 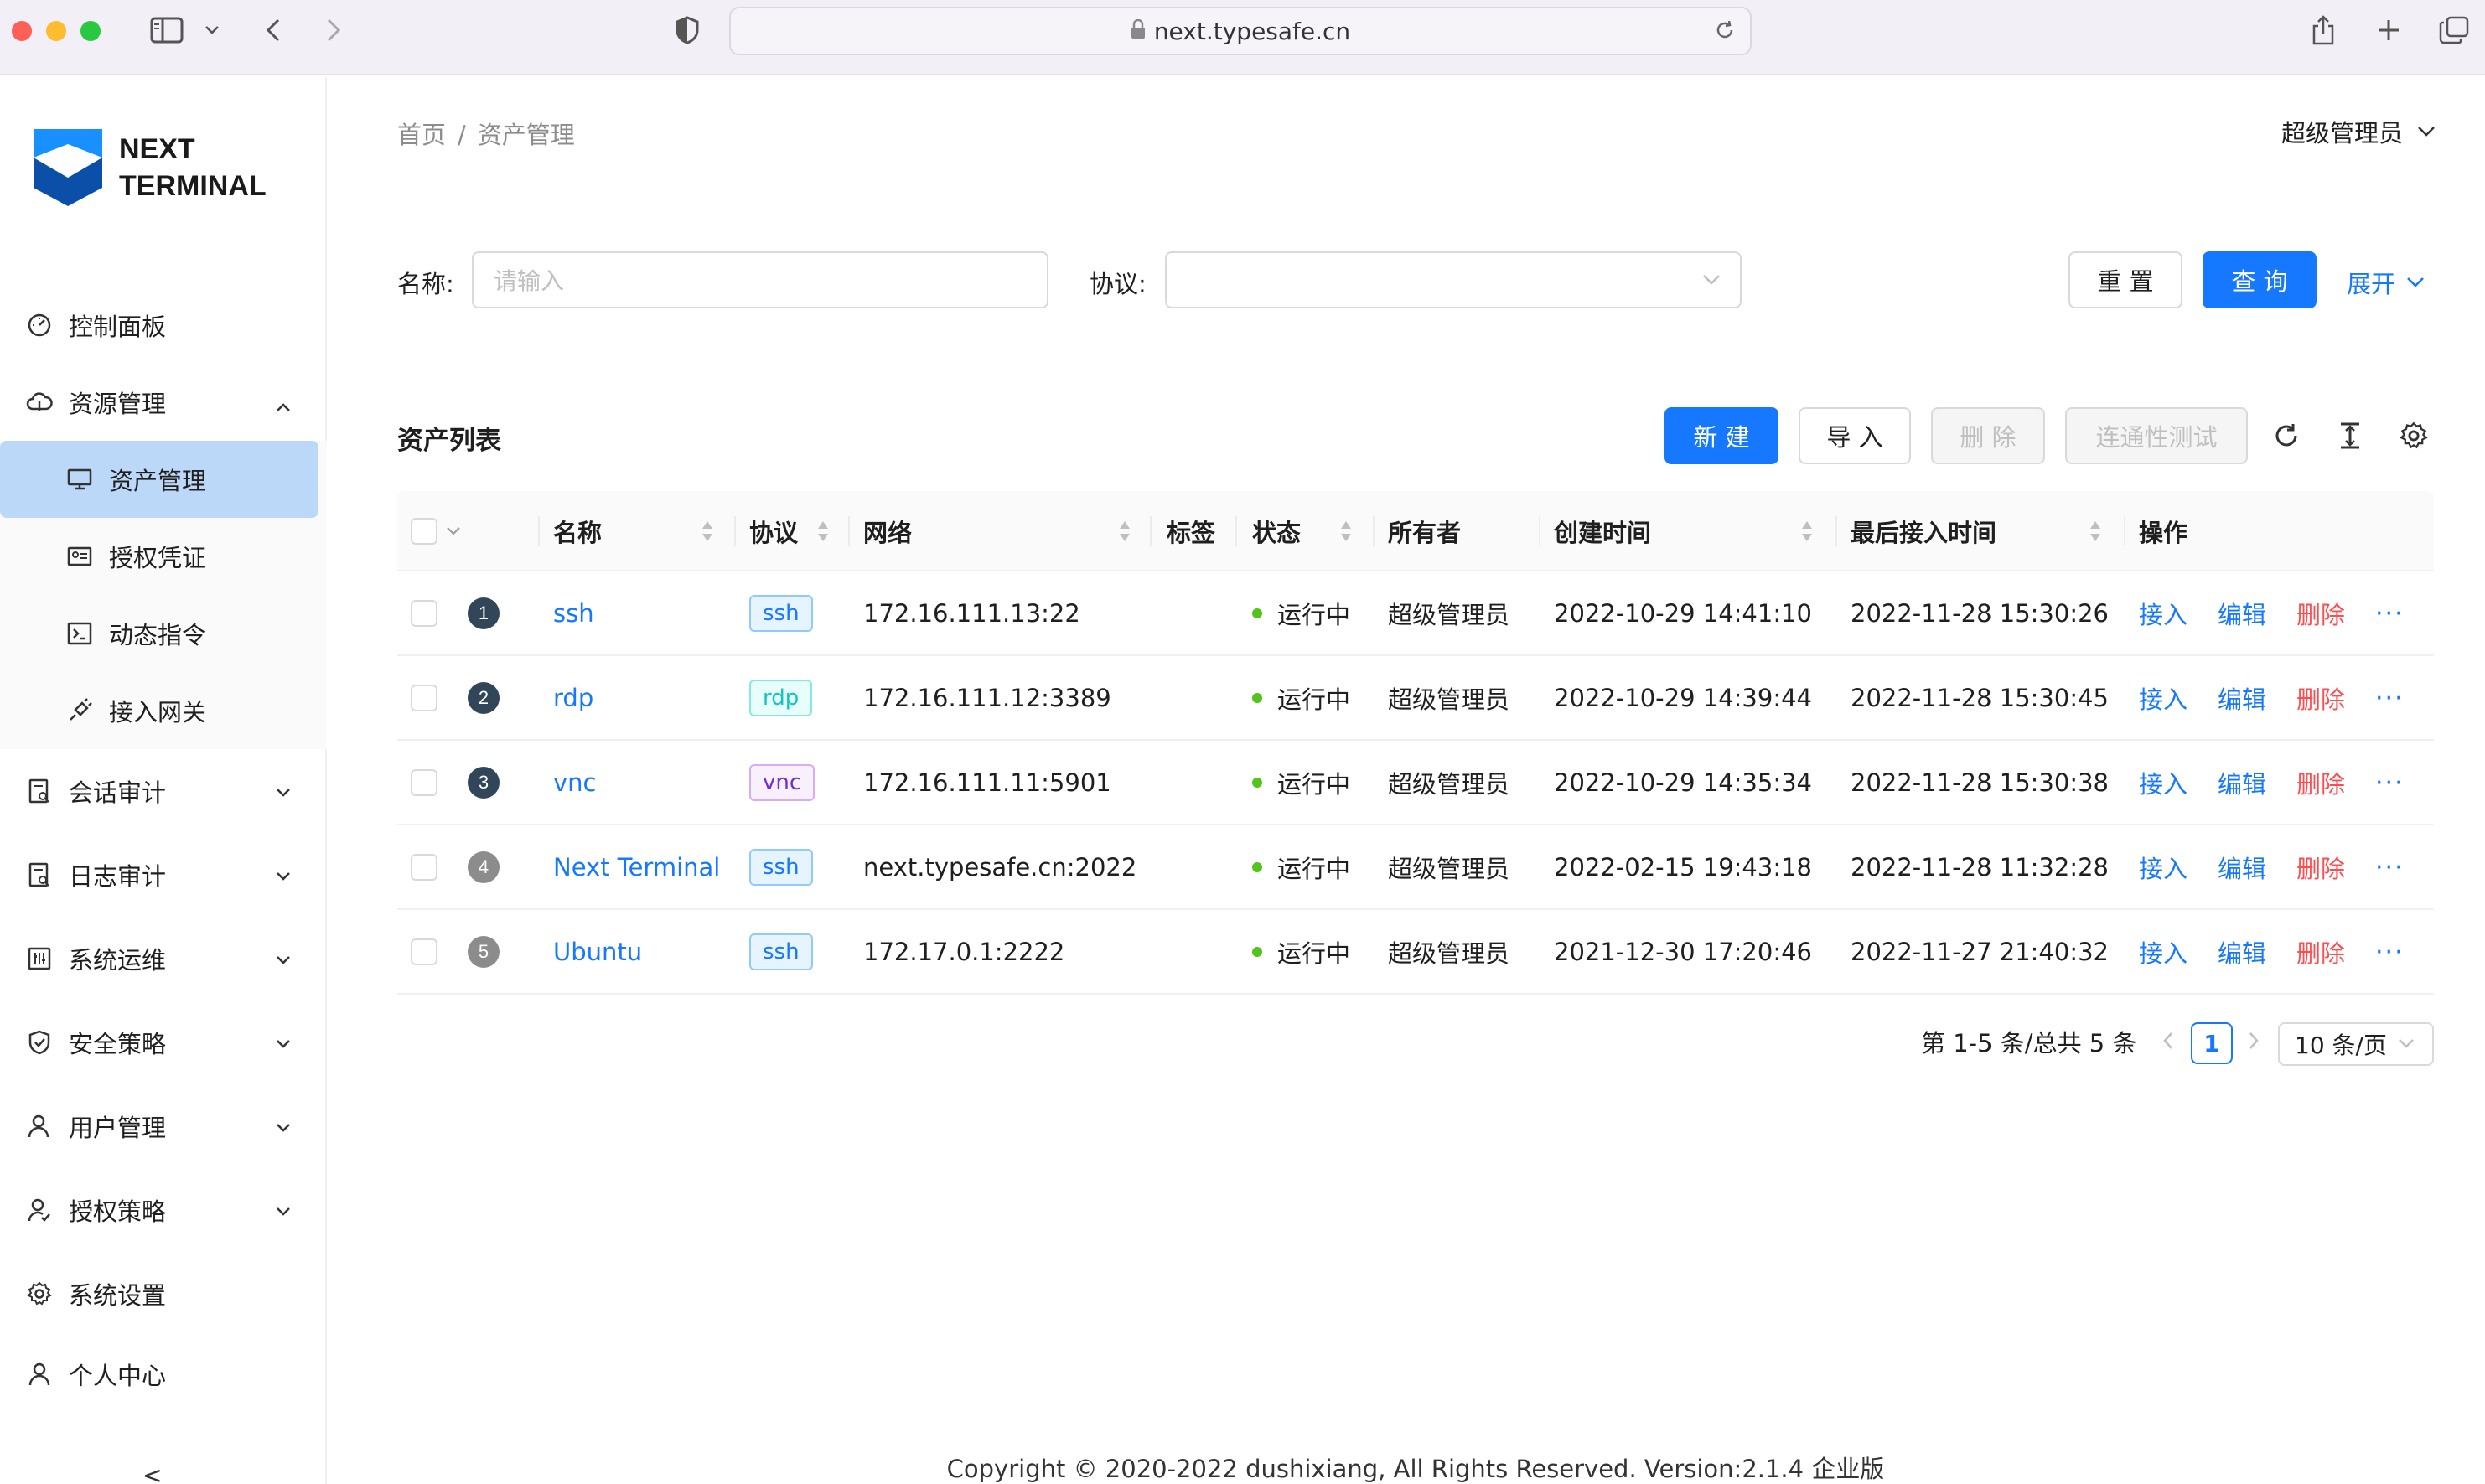 What do you see at coordinates (1721, 436) in the screenshot?
I see `new-asset-button: 新 建` at bounding box center [1721, 436].